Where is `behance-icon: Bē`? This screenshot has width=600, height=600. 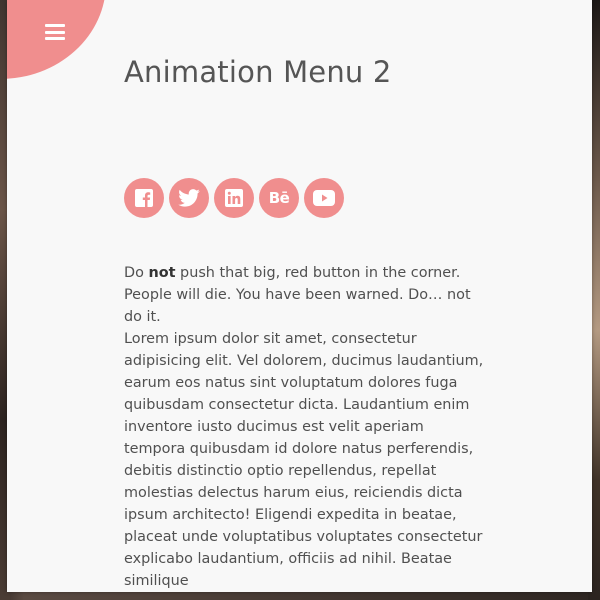 behance-icon: Bē is located at coordinates (279, 198).